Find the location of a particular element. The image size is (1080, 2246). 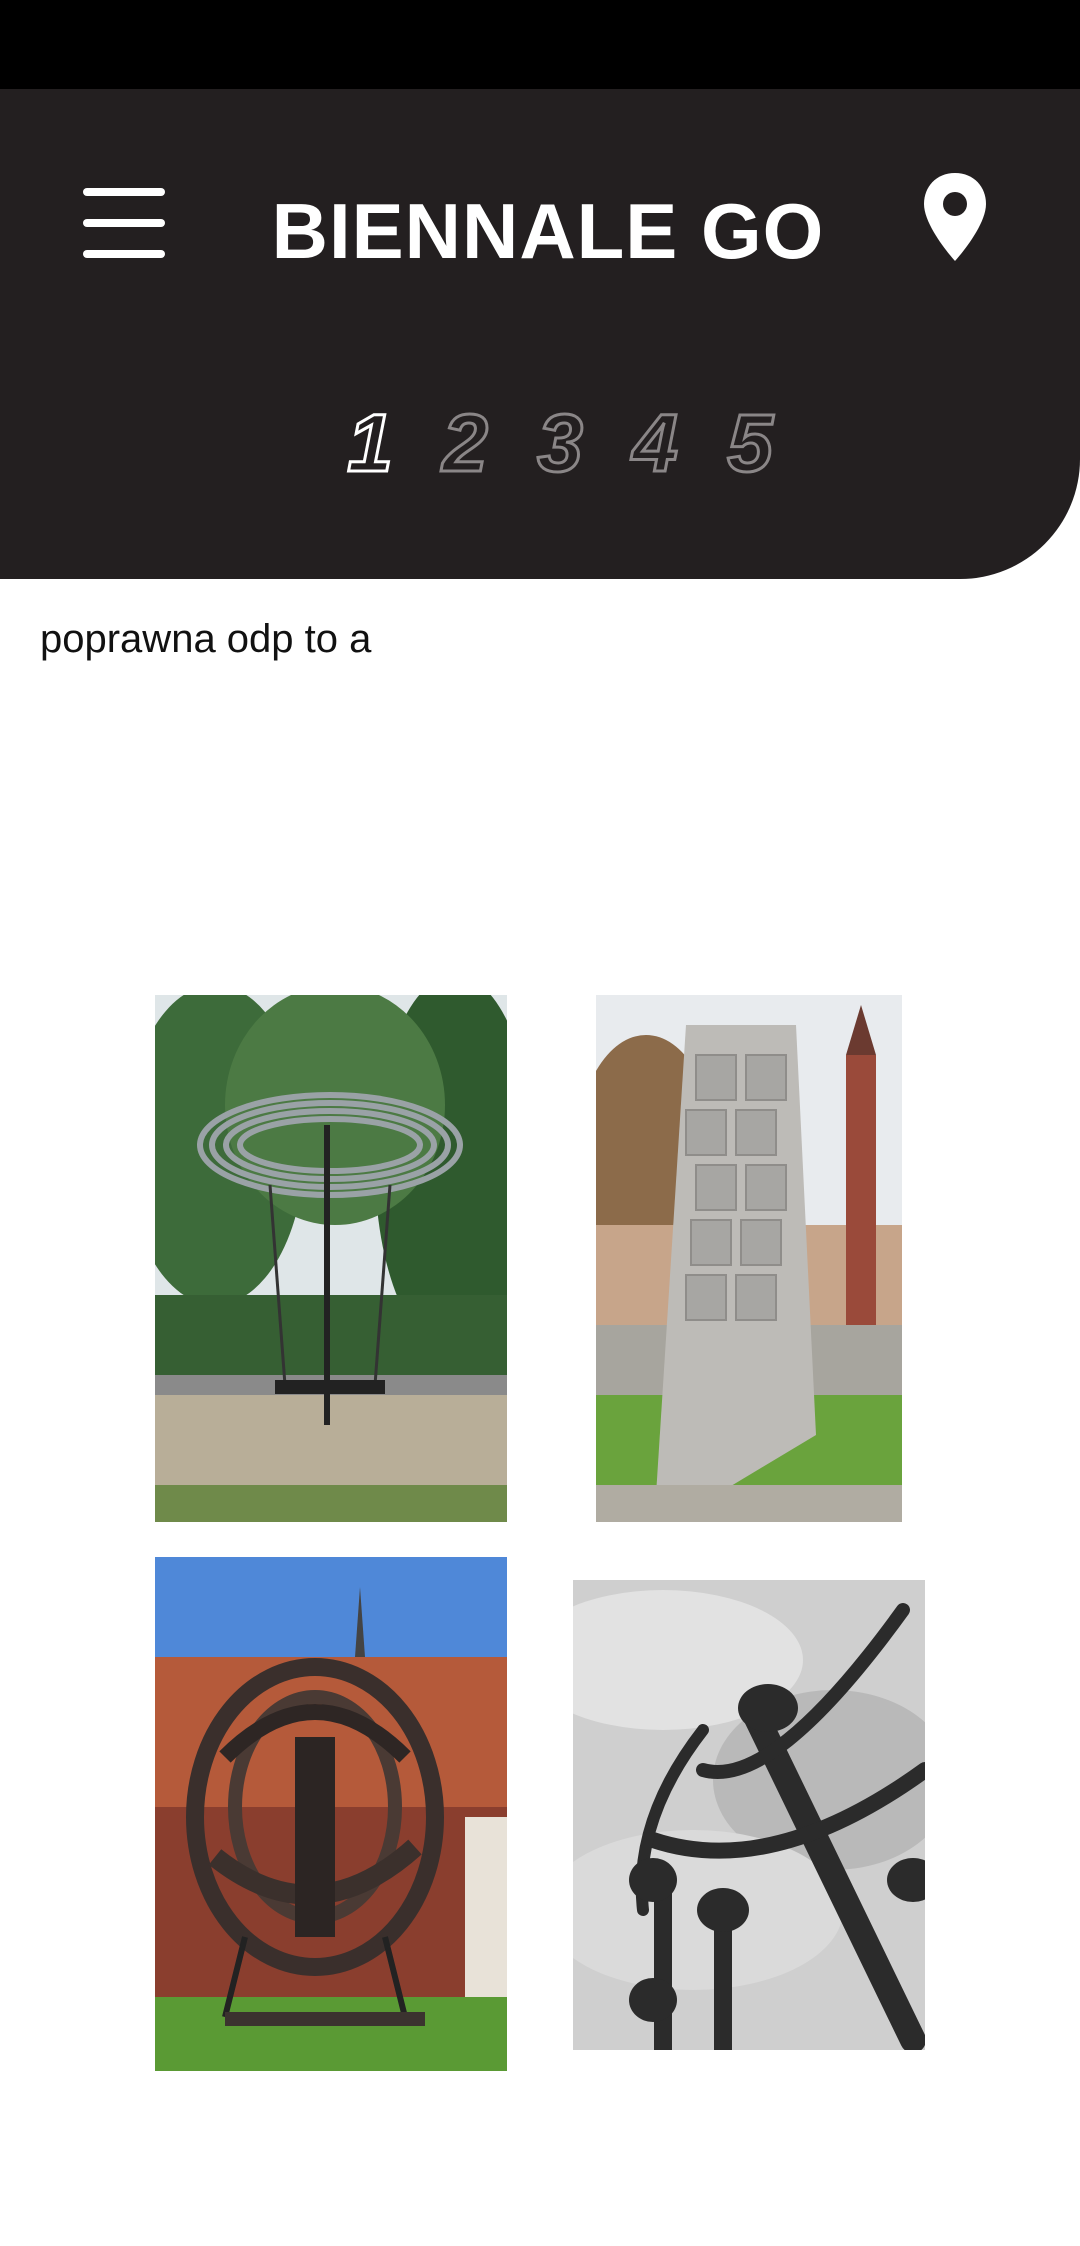

map-button is located at coordinates (955, 217).